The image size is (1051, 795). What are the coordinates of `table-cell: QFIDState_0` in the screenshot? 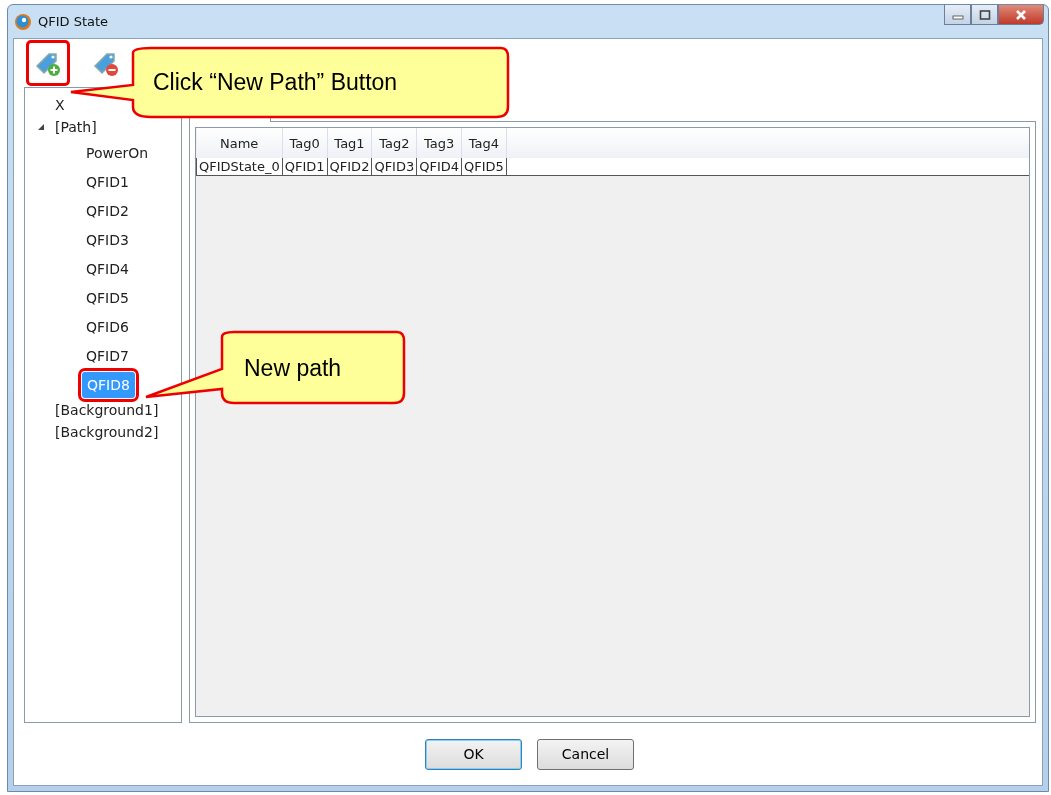 It's located at (239, 167).